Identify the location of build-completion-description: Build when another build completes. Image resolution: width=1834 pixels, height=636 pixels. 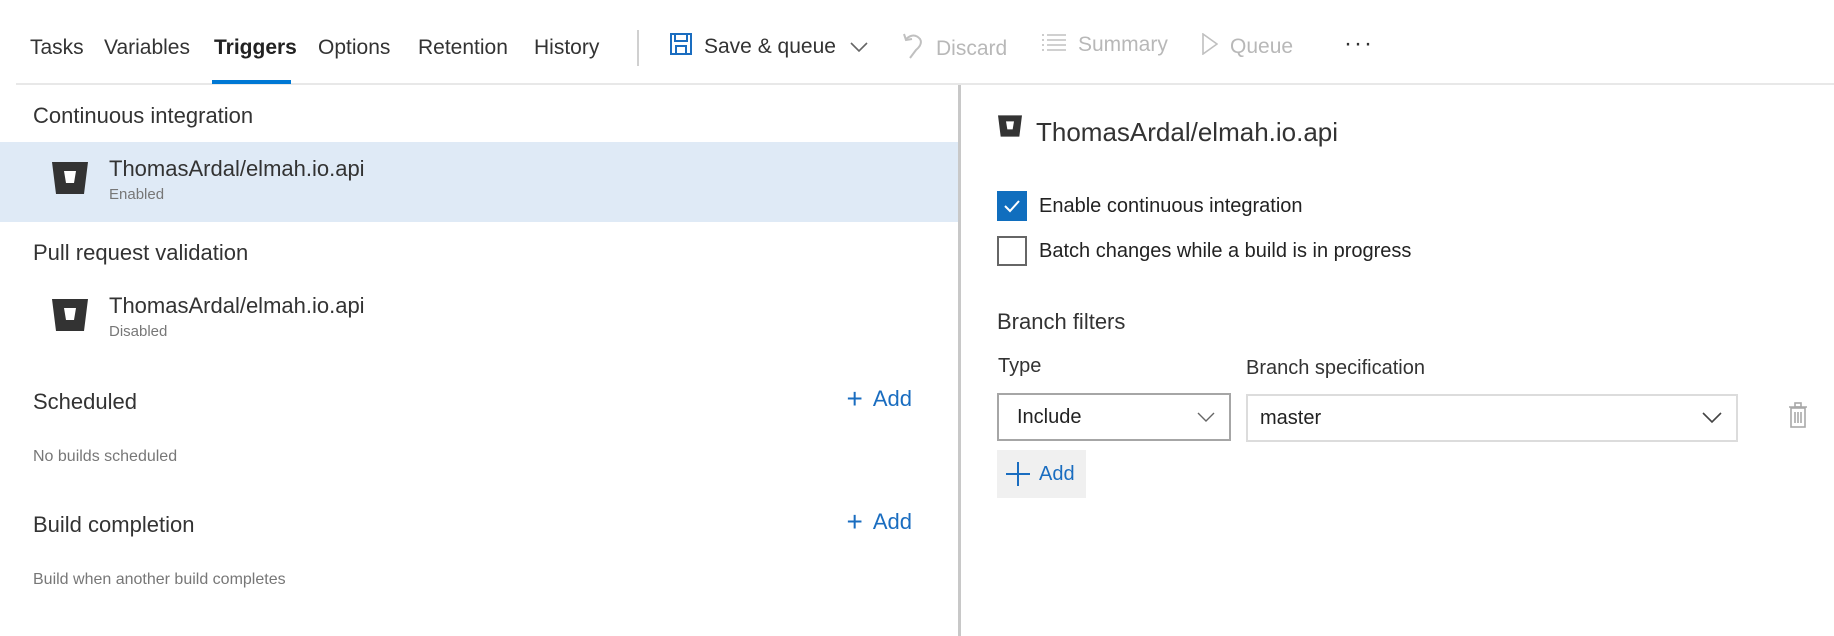
(159, 579).